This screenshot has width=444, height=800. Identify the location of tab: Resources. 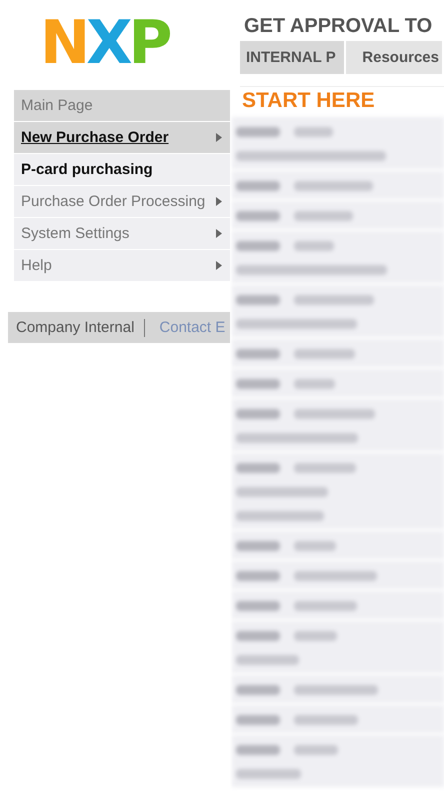
(394, 57).